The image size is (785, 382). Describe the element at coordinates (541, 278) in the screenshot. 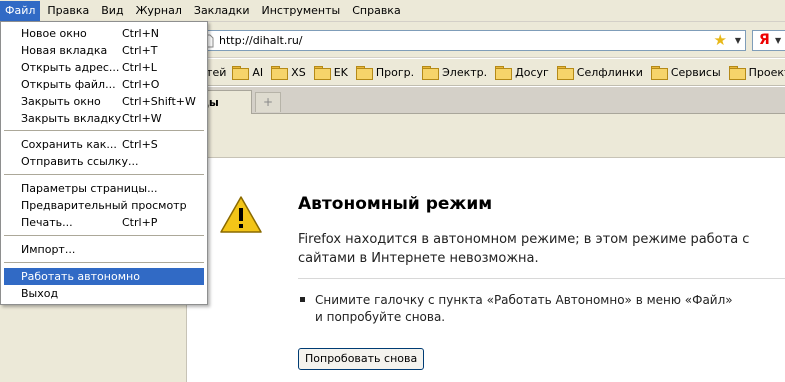

I see `divider` at that location.